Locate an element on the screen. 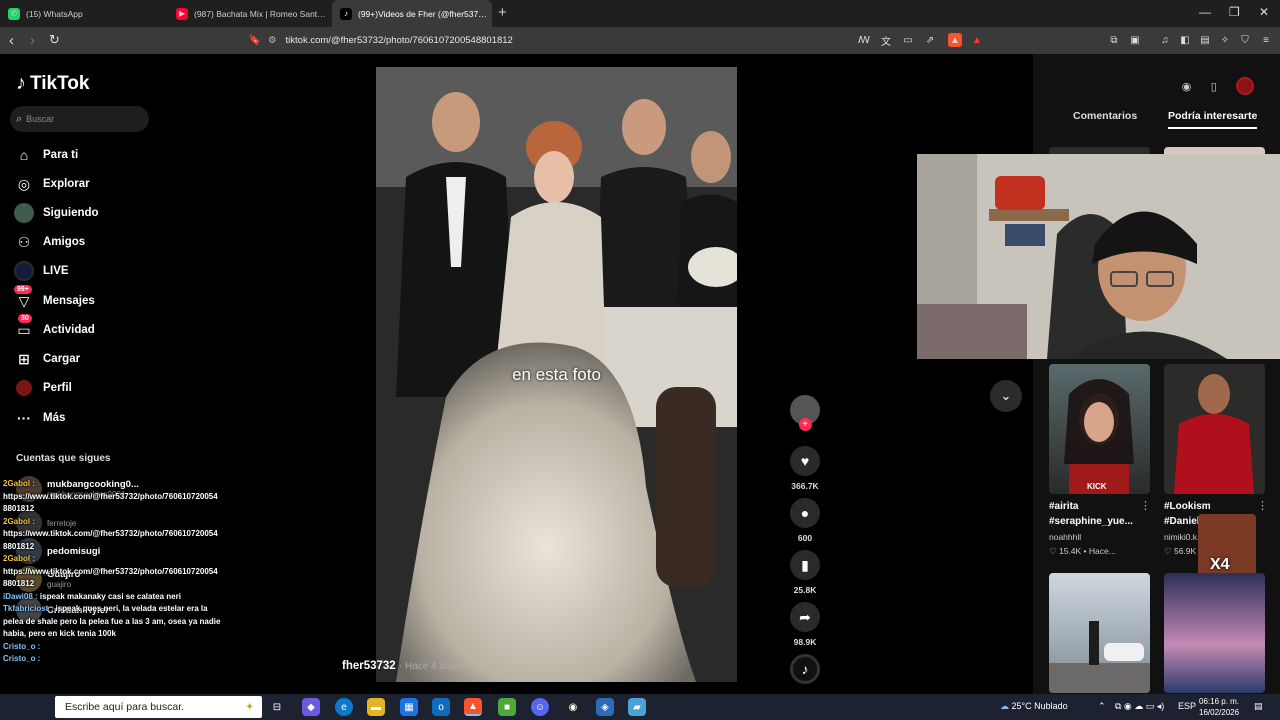 Image resolution: width=1280 pixels, height=720 pixels. close-window-icon: ✕ is located at coordinates (1264, 12).